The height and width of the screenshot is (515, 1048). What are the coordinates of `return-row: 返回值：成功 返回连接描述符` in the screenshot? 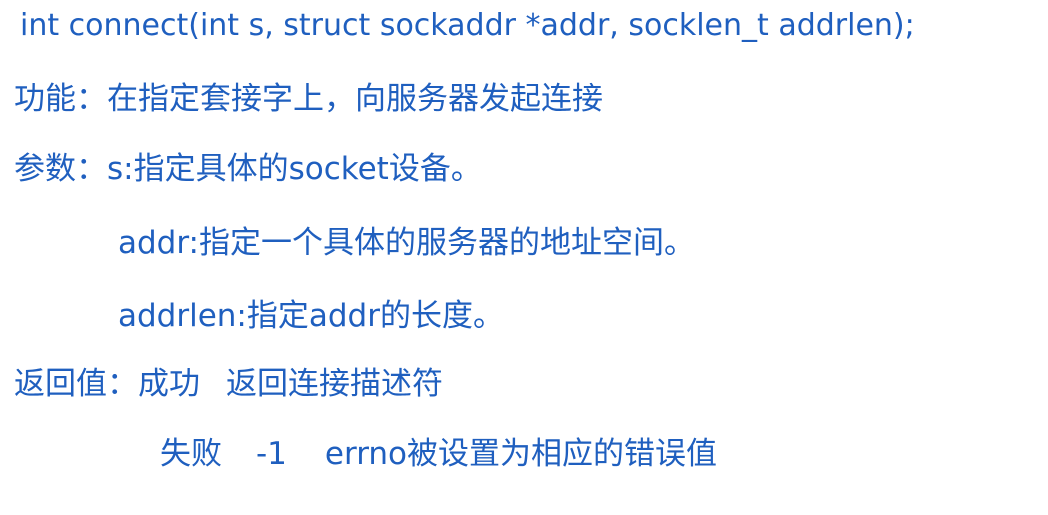 It's located at (228, 384).